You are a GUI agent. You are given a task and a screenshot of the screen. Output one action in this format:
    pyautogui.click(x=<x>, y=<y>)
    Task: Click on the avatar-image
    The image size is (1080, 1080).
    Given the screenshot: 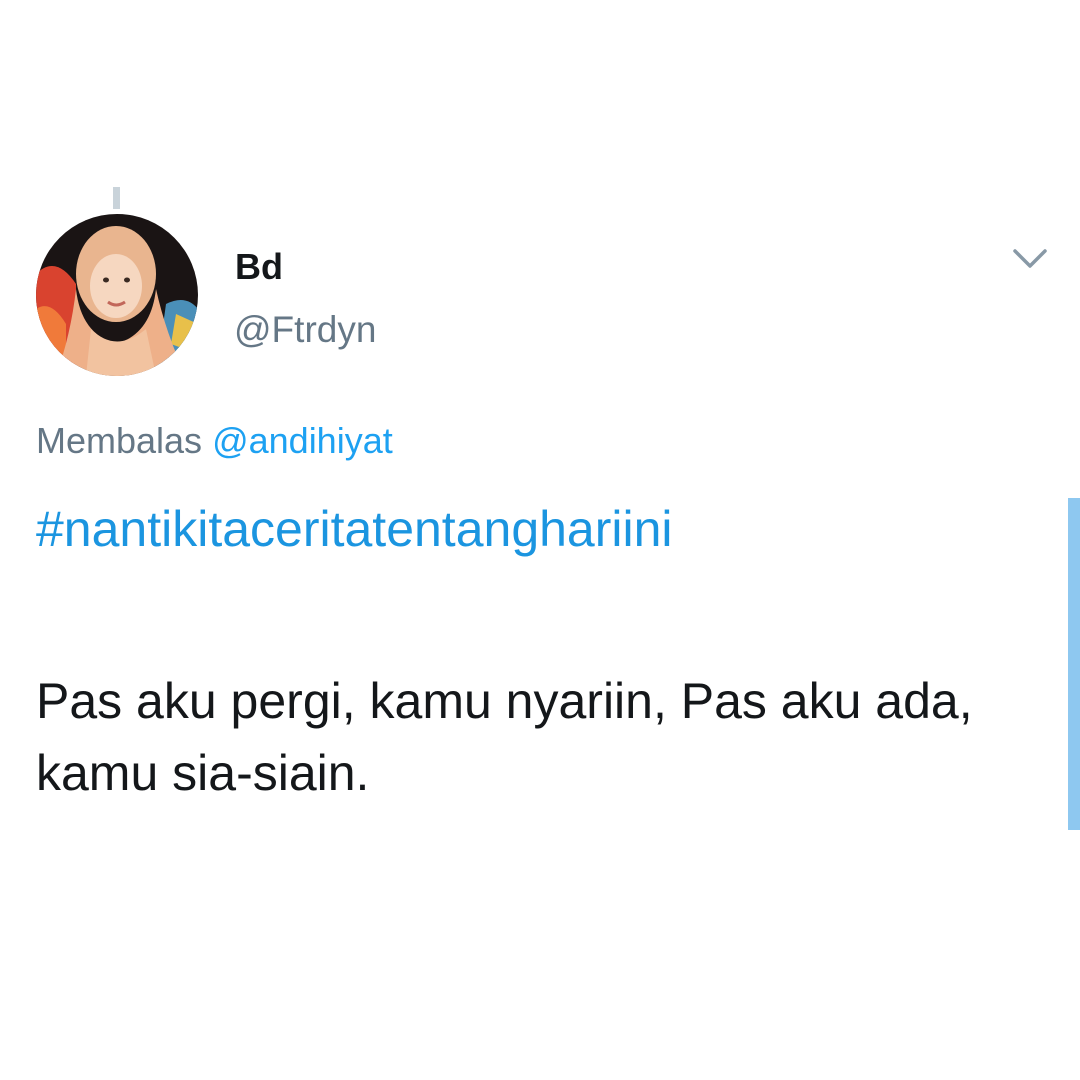 What is the action you would take?
    pyautogui.click(x=117, y=295)
    